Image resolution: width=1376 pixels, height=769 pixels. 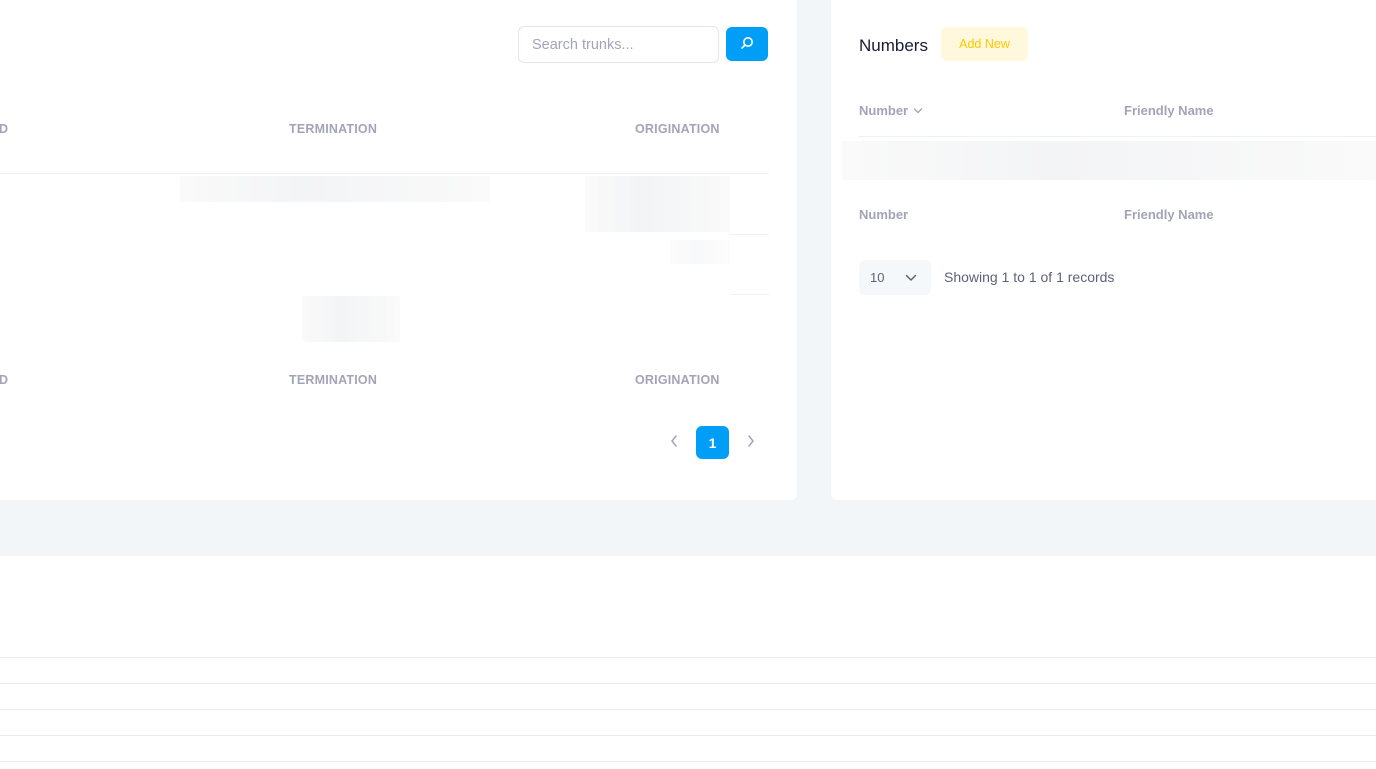 What do you see at coordinates (333, 380) in the screenshot?
I see `footer-header-termination: TERMINATION` at bounding box center [333, 380].